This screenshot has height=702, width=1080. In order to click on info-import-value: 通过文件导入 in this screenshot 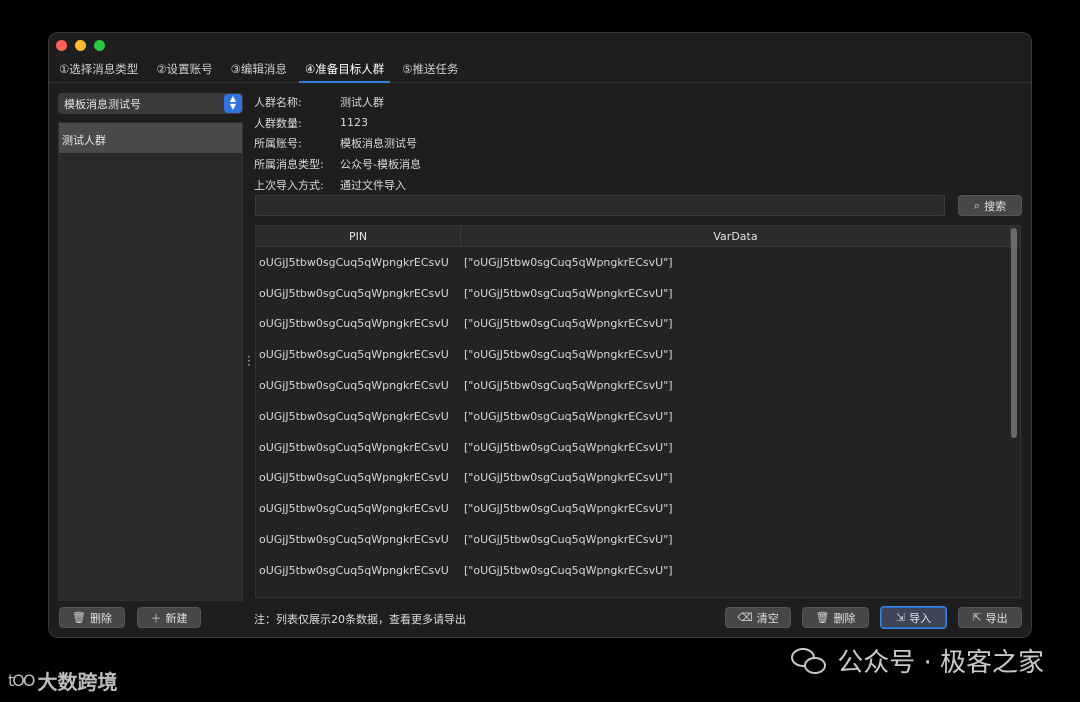, I will do `click(373, 185)`.